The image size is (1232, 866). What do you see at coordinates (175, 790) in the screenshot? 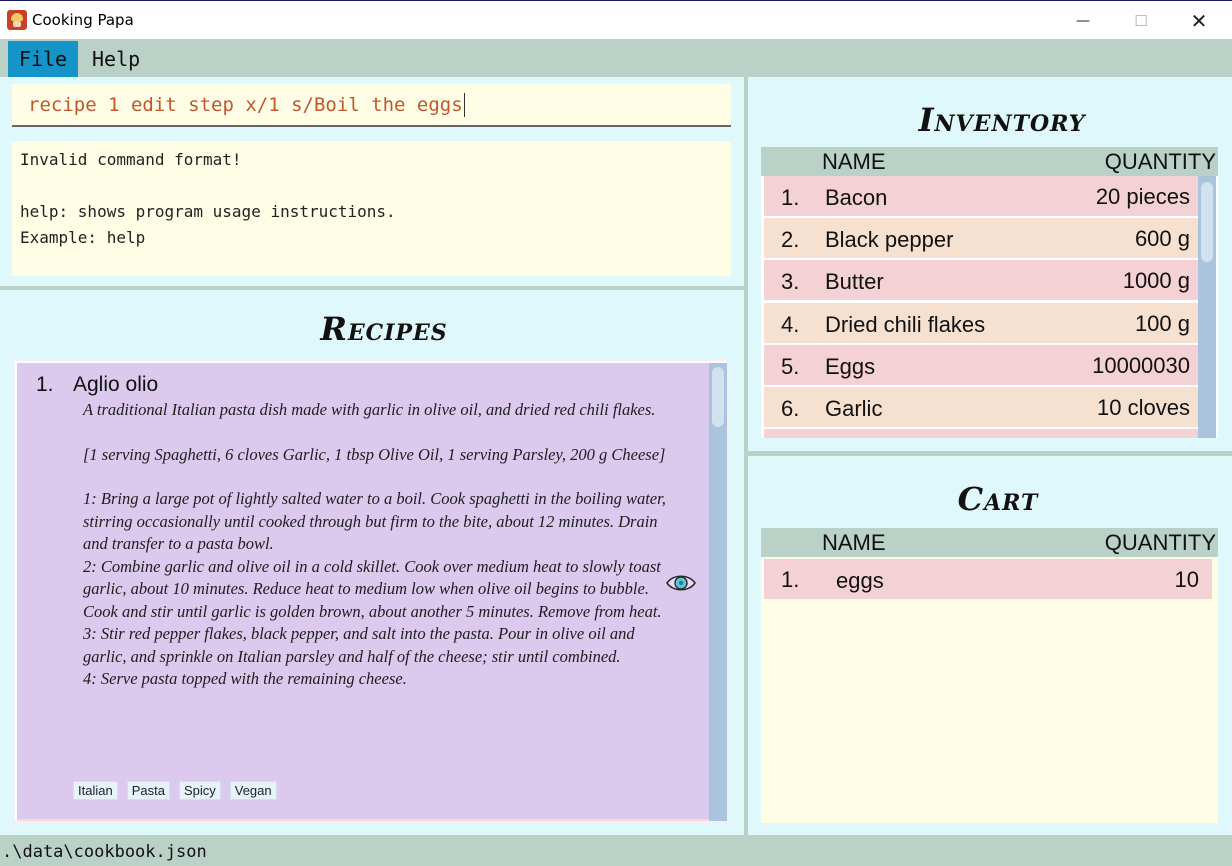
I see `tag-list: Italian Pasta Spicy Vegan` at bounding box center [175, 790].